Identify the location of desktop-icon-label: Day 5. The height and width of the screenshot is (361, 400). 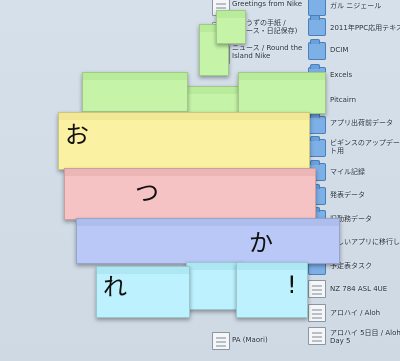
(340, 341).